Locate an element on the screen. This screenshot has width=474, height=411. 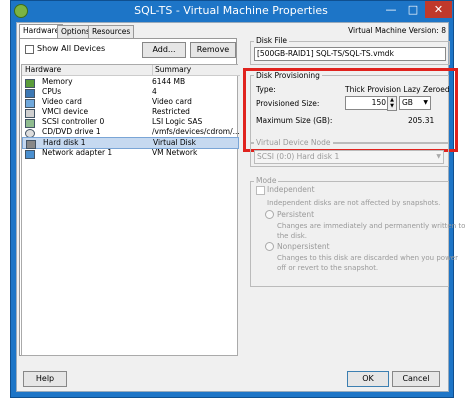
show-all-devices-label: Show All Devices is located at coordinates (71, 48).